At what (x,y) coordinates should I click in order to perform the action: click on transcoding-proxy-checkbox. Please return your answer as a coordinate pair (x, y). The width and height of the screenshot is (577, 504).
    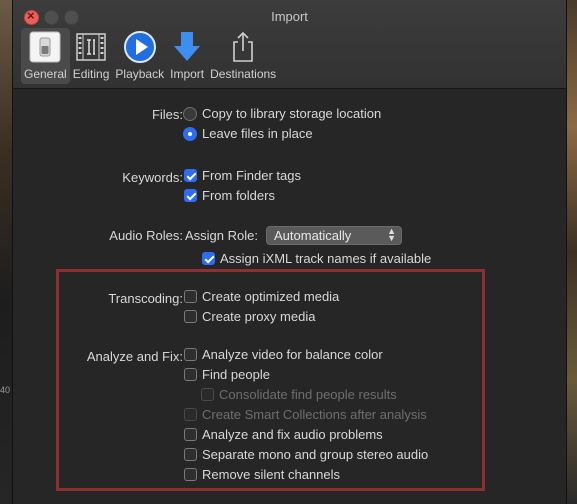
    Looking at the image, I should click on (190, 316).